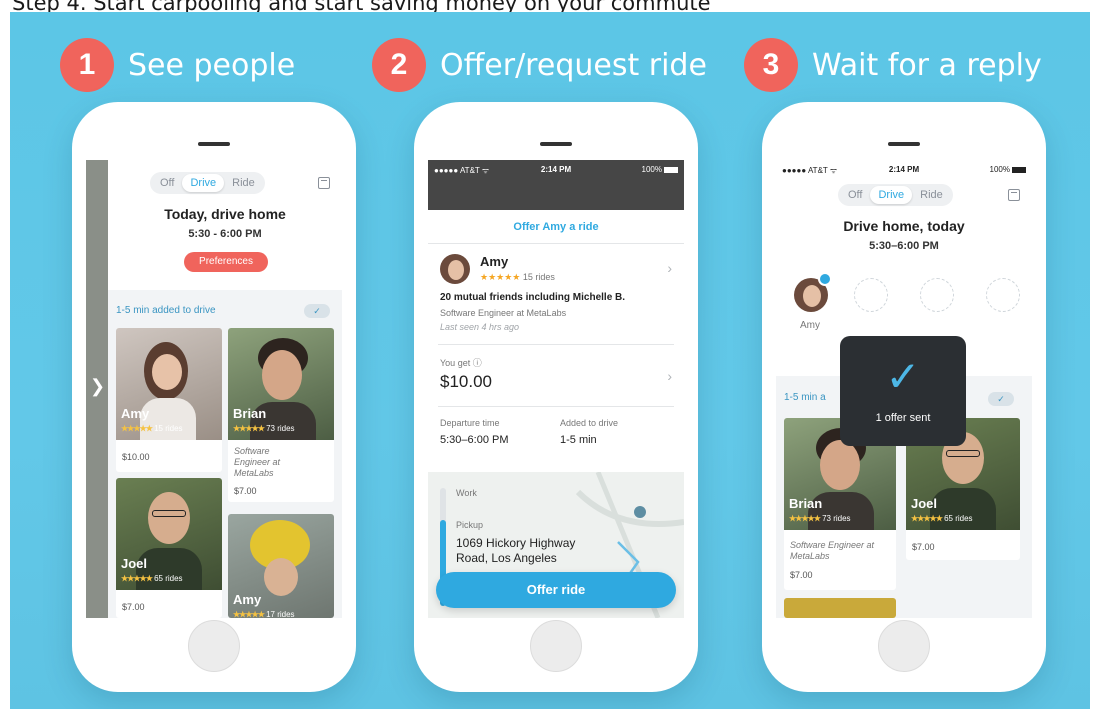 This screenshot has height=713, width=1094. Describe the element at coordinates (280, 428) in the screenshot. I see `ride-count: 73 rides` at that location.